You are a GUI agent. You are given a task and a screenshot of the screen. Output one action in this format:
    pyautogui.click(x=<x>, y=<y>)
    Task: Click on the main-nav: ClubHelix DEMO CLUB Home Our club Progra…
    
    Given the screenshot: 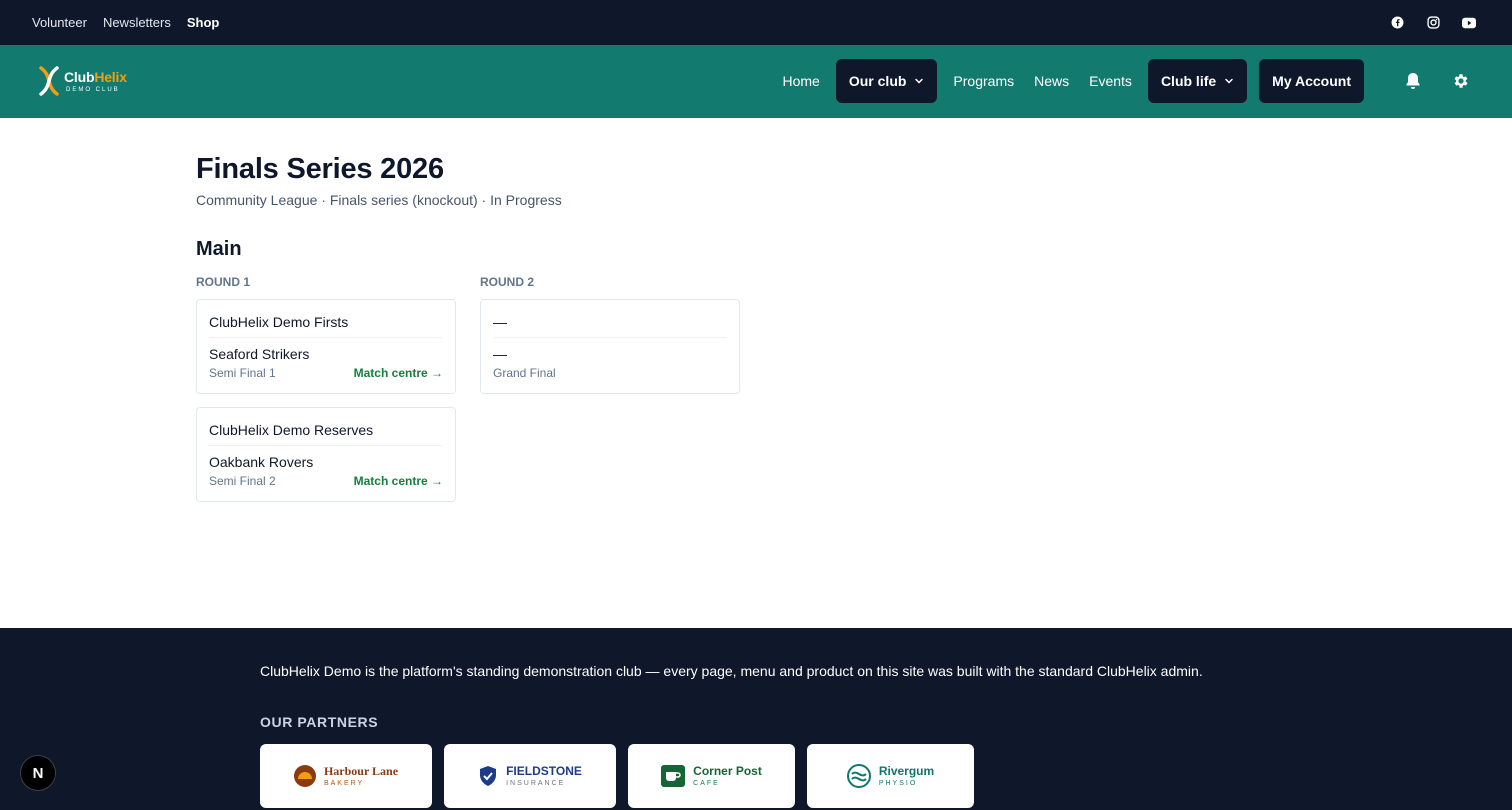 What is the action you would take?
    pyautogui.click(x=756, y=81)
    